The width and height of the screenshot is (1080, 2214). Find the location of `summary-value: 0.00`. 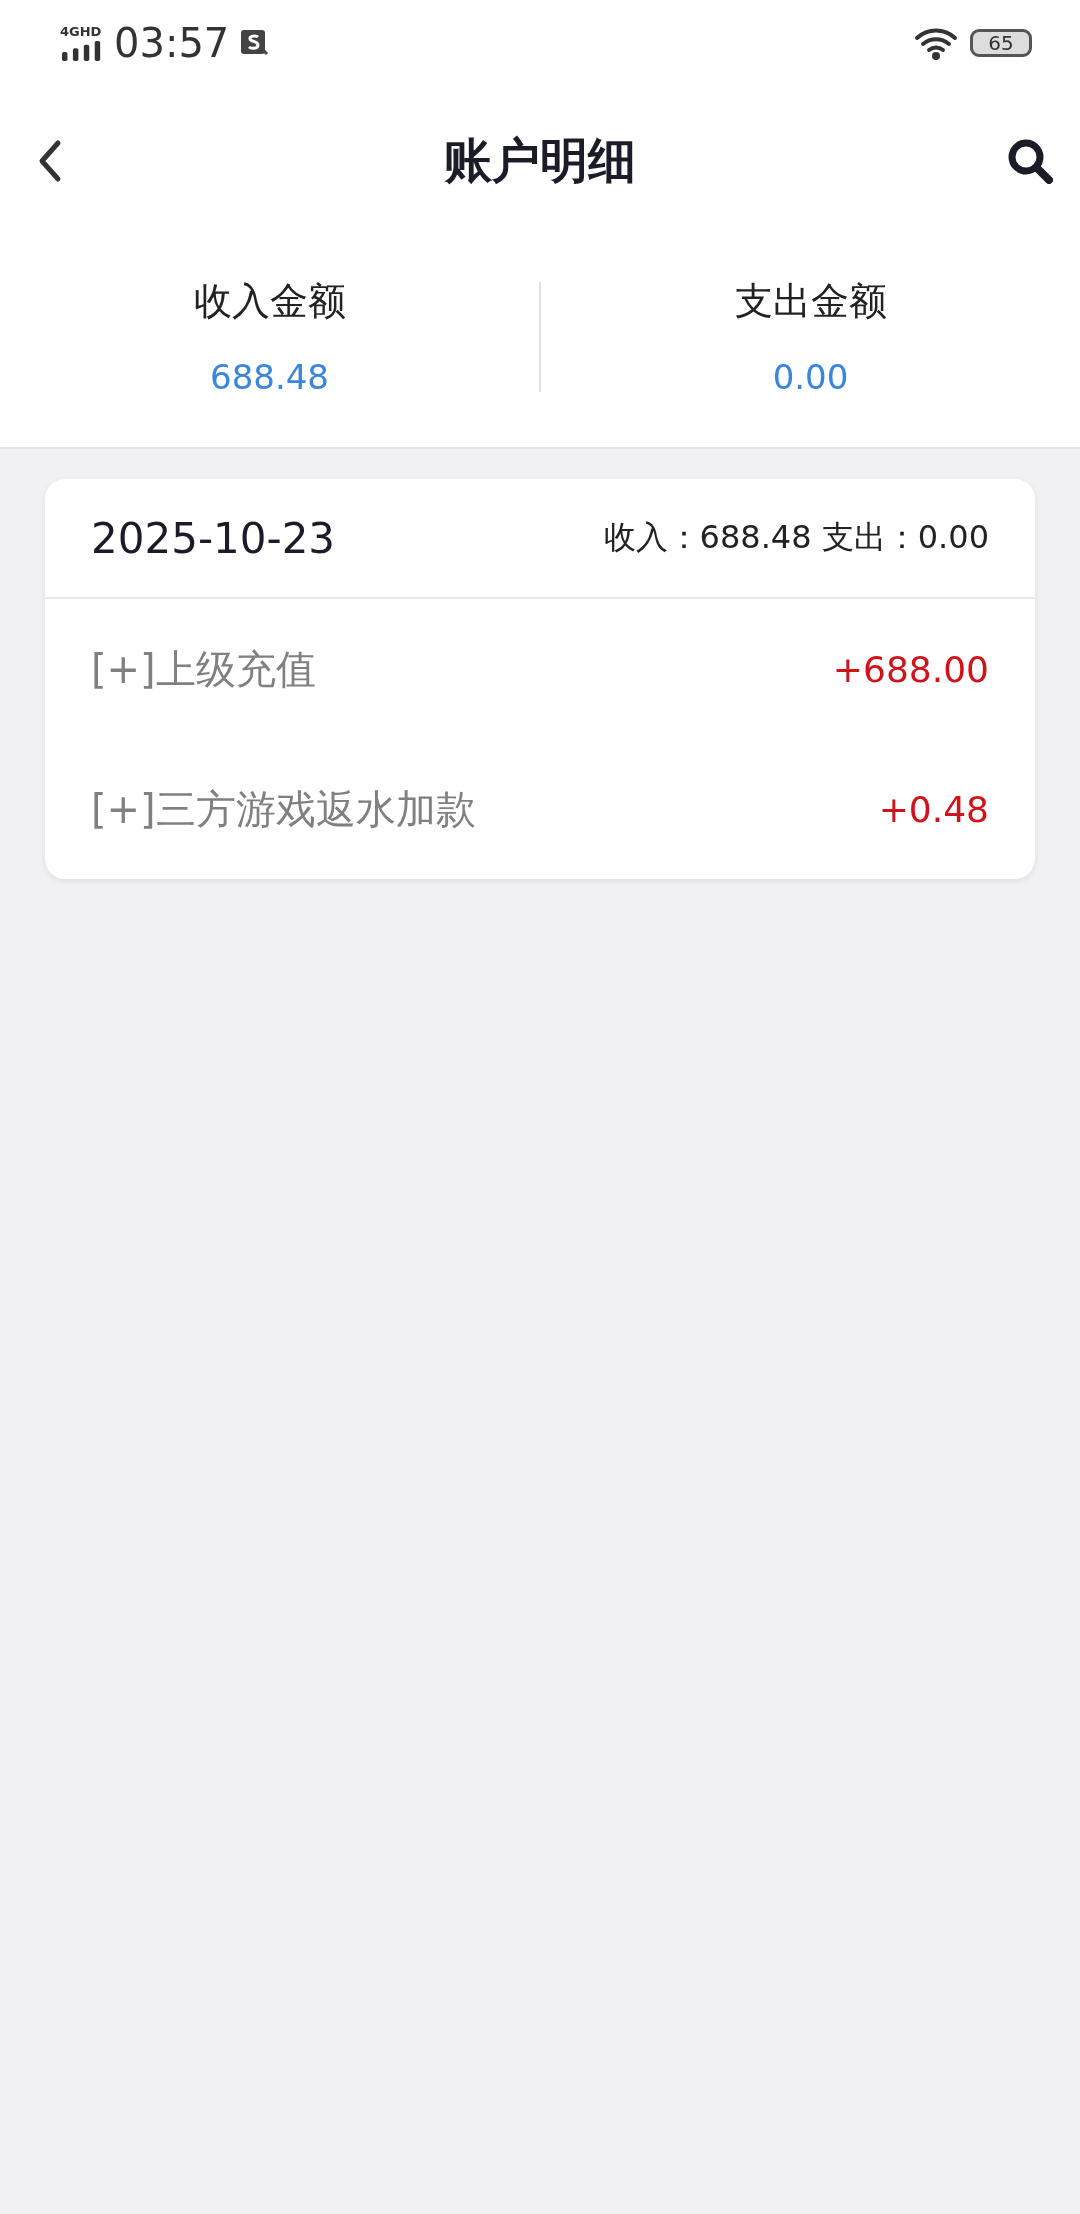

summary-value: 0.00 is located at coordinates (810, 377).